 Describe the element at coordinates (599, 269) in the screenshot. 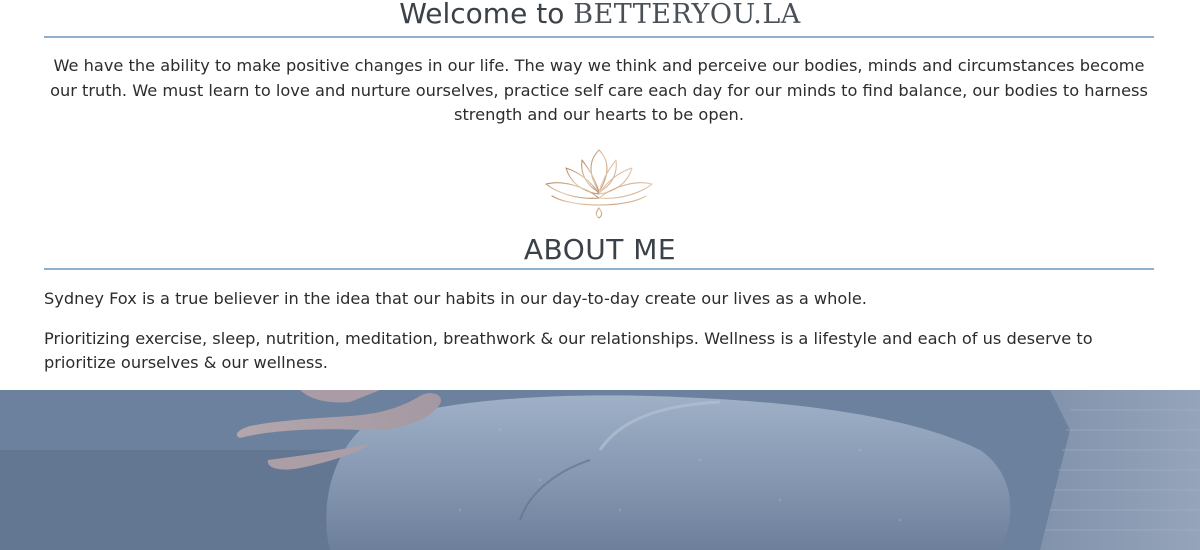

I see `about-divider` at that location.